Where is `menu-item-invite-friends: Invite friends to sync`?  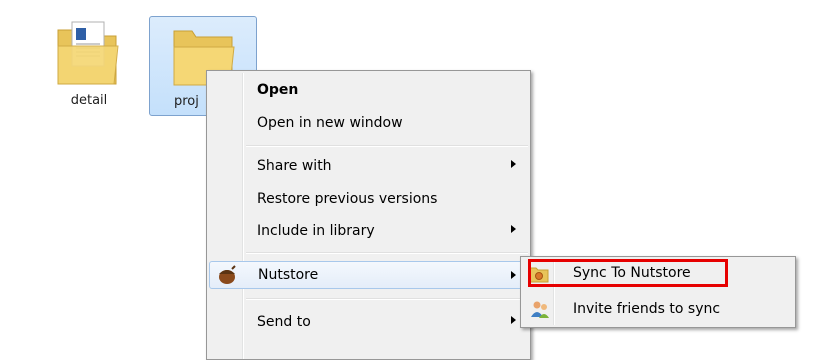 menu-item-invite-friends: Invite friends to sync is located at coordinates (658, 310).